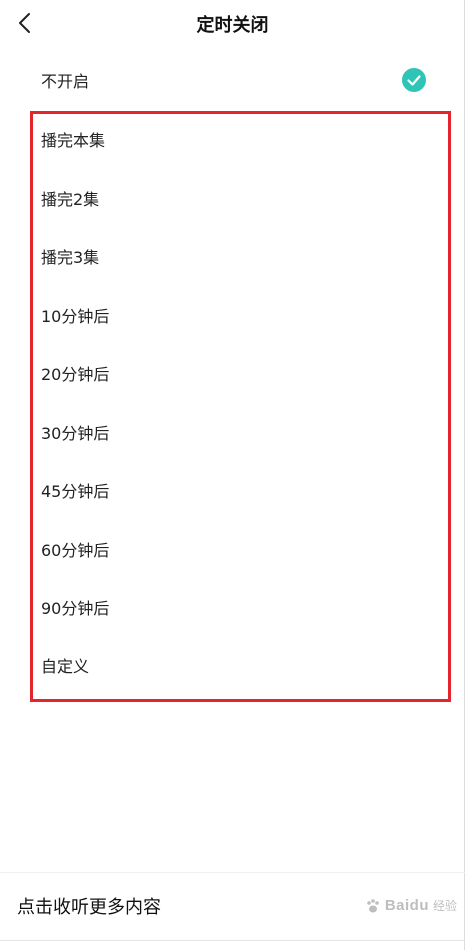  I want to click on option-row-30-minutes: 30分钟后, so click(232, 432).